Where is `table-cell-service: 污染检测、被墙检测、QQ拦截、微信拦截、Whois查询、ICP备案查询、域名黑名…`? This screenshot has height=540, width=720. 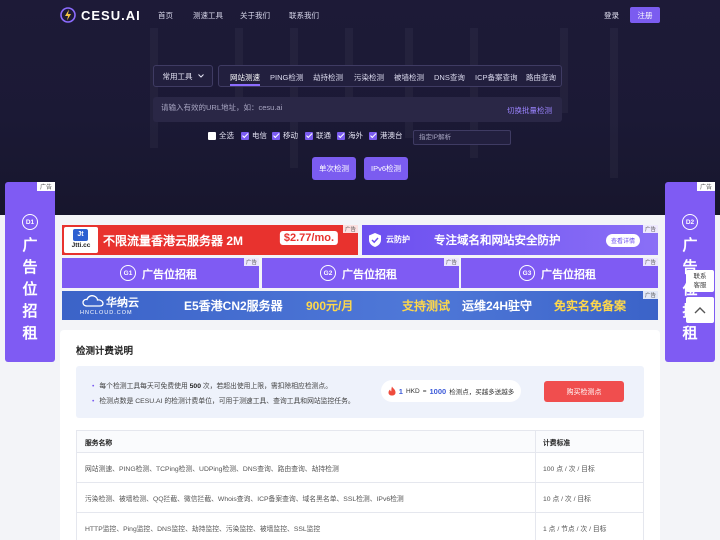 table-cell-service: 污染检测、被墙检测、QQ拦截、微信拦截、Whois查询、ICP备案查询、域名黑名… is located at coordinates (244, 499).